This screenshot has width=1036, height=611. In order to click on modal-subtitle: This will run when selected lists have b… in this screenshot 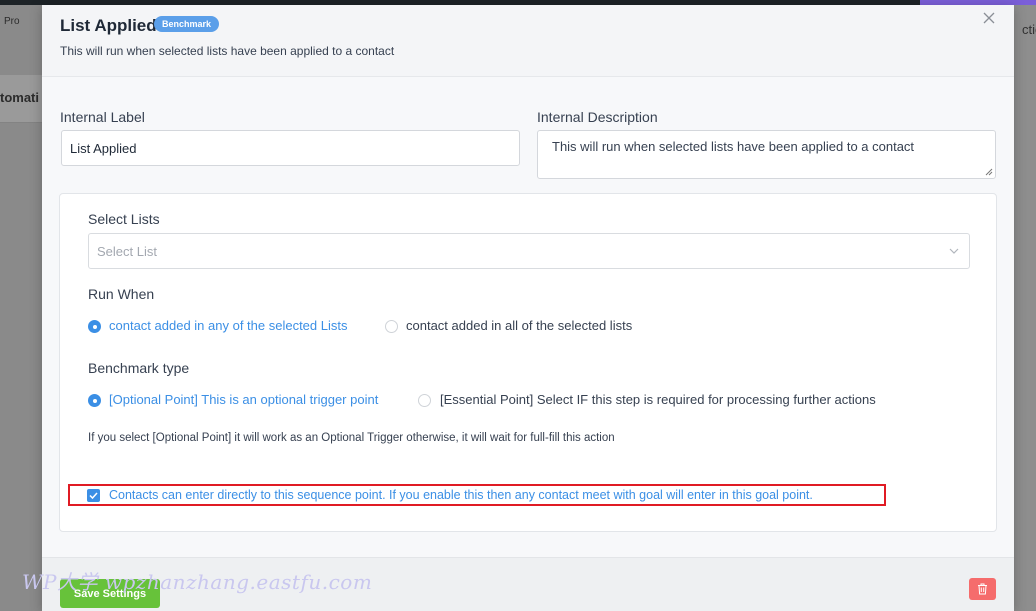, I will do `click(227, 51)`.